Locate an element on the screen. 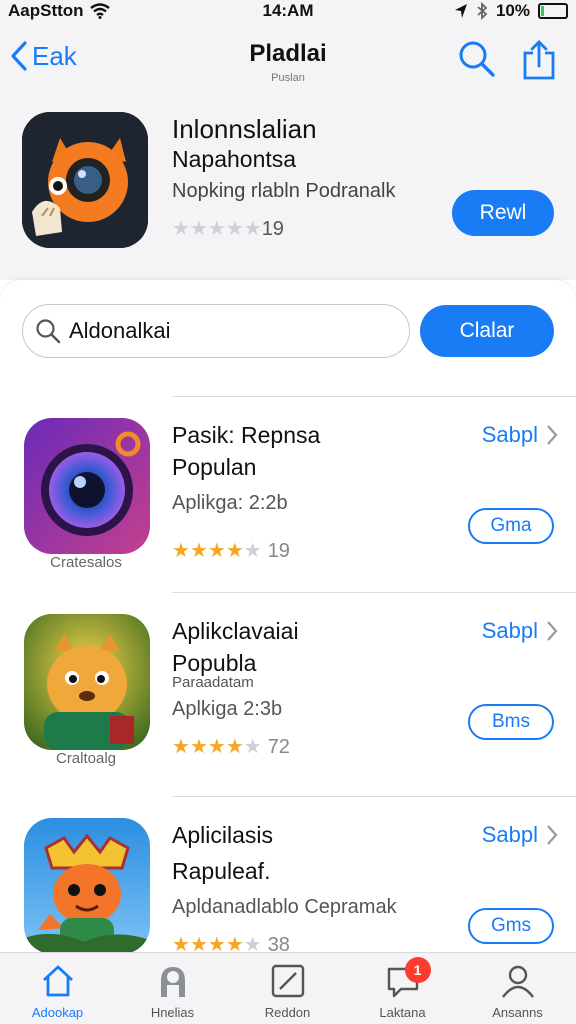 Image resolution: width=576 pixels, height=1024 pixels. camera-lens-icon is located at coordinates (87, 486).